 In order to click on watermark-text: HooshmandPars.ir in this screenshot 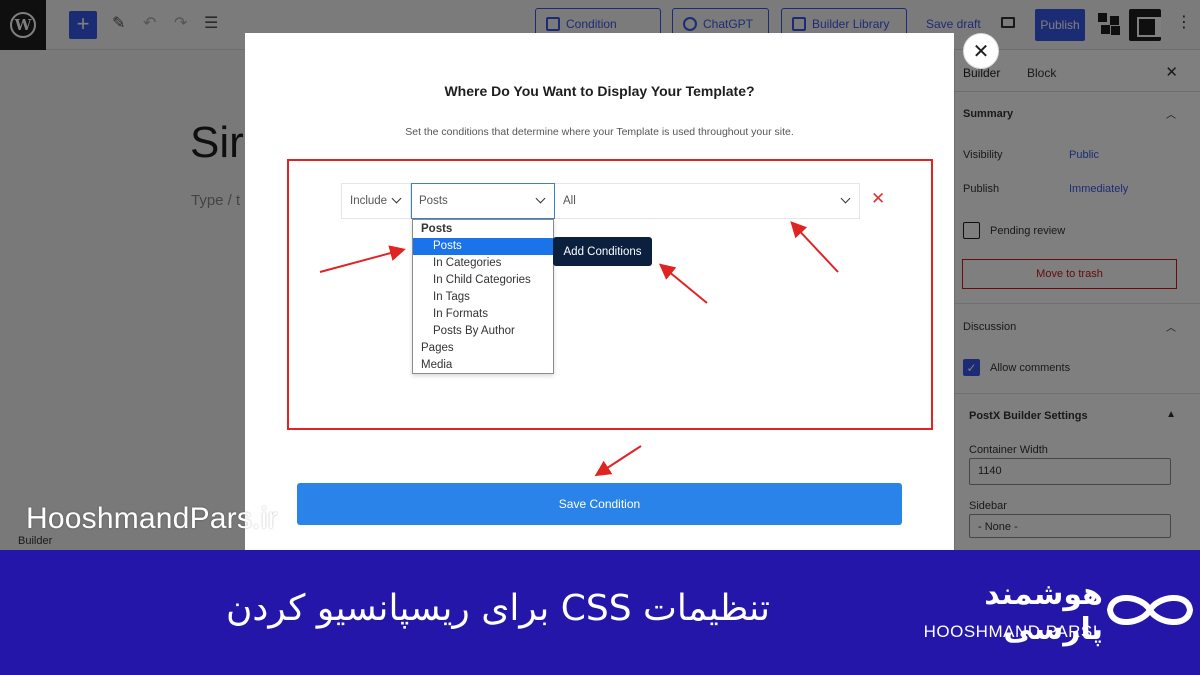, I will do `click(152, 518)`.